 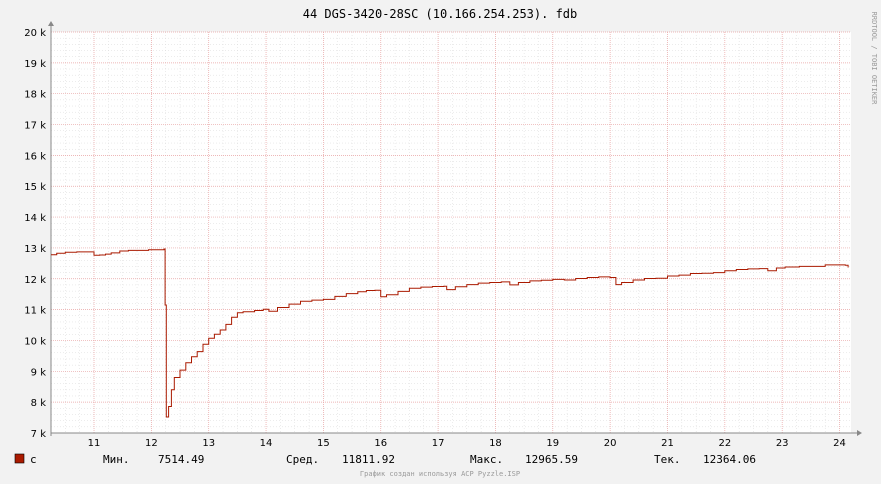 I want to click on x-tick-label: 24, so click(x=839, y=443).